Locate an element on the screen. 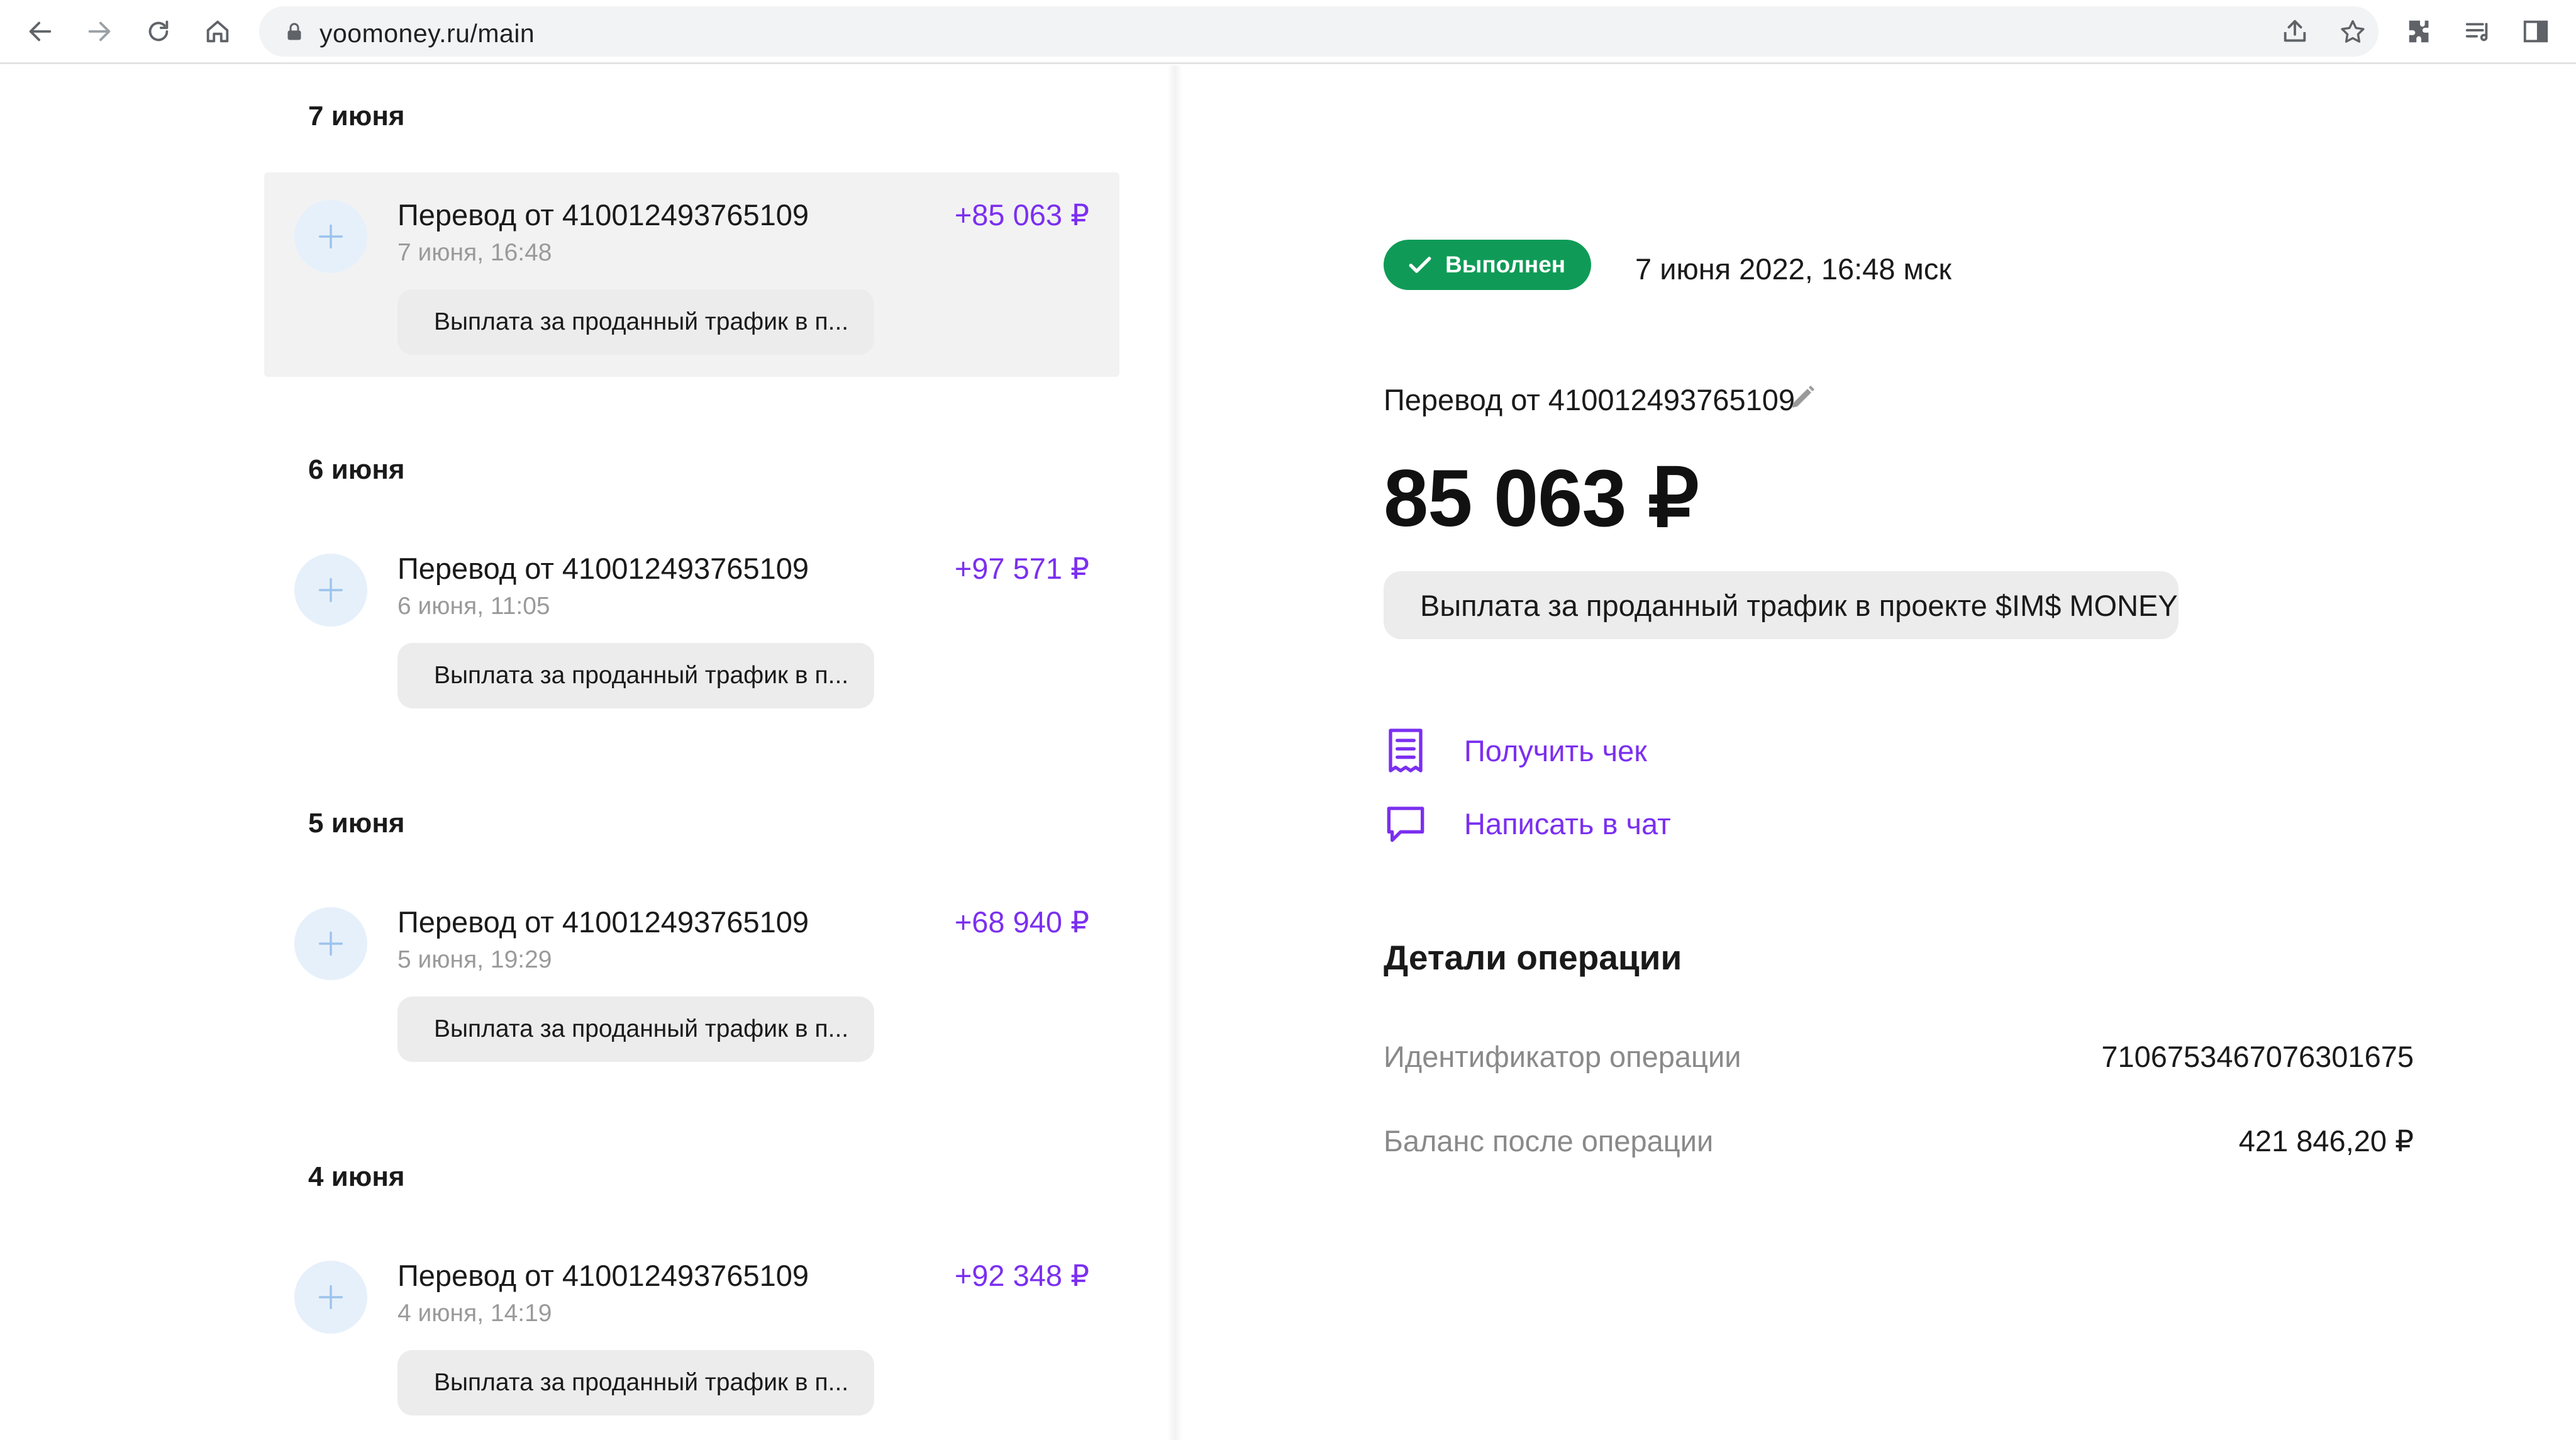 This screenshot has width=2576, height=1440. puzzle-icon is located at coordinates (2419, 31).